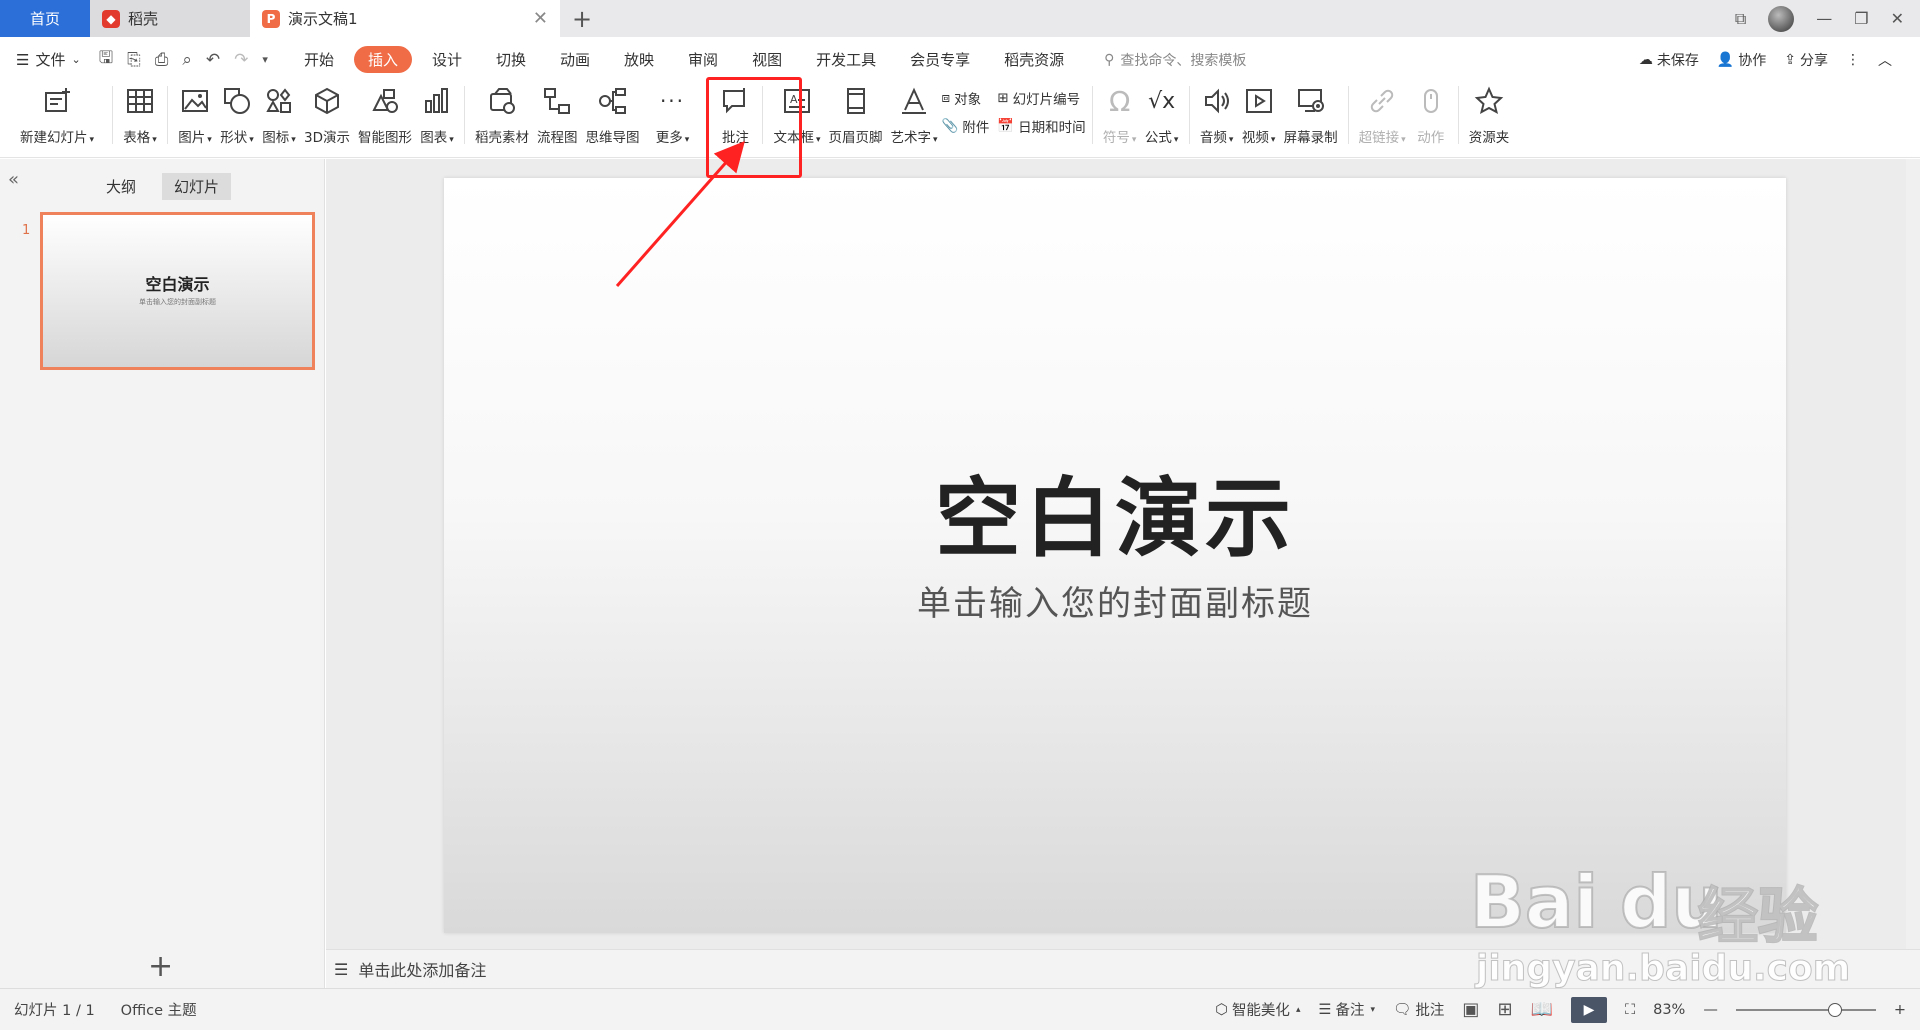 This screenshot has width=1920, height=1030. What do you see at coordinates (327, 114) in the screenshot?
I see `3d-presentation-button: 3D演示` at bounding box center [327, 114].